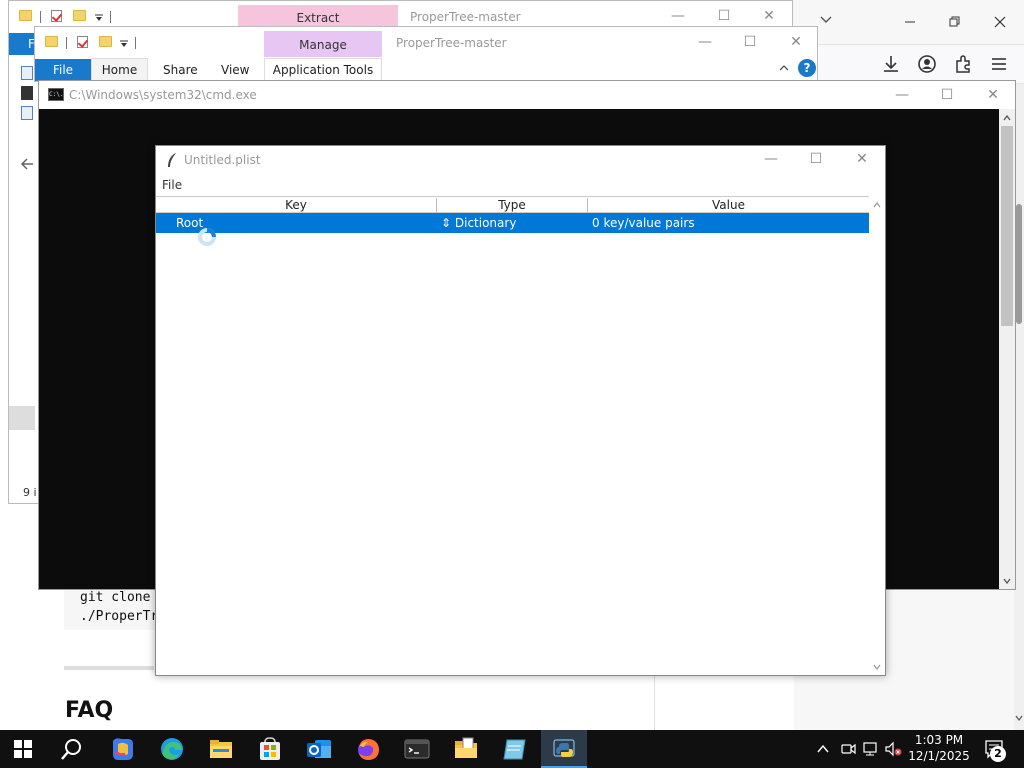  What do you see at coordinates (235, 70) in the screenshot?
I see `ribbon-tab-view: View` at bounding box center [235, 70].